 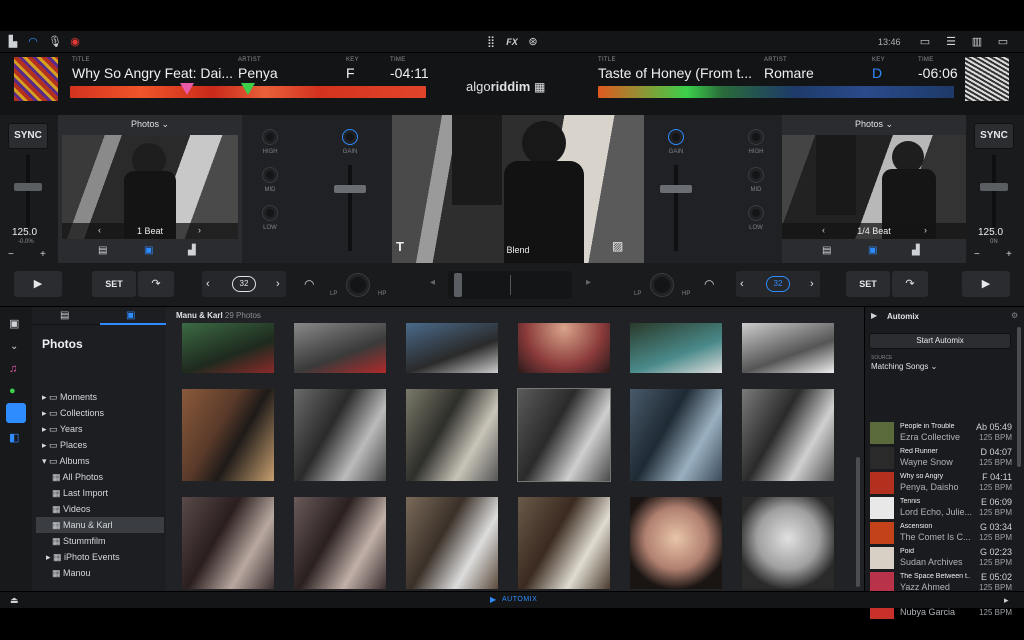 I want to click on left-play-button: ▶, so click(x=38, y=284).